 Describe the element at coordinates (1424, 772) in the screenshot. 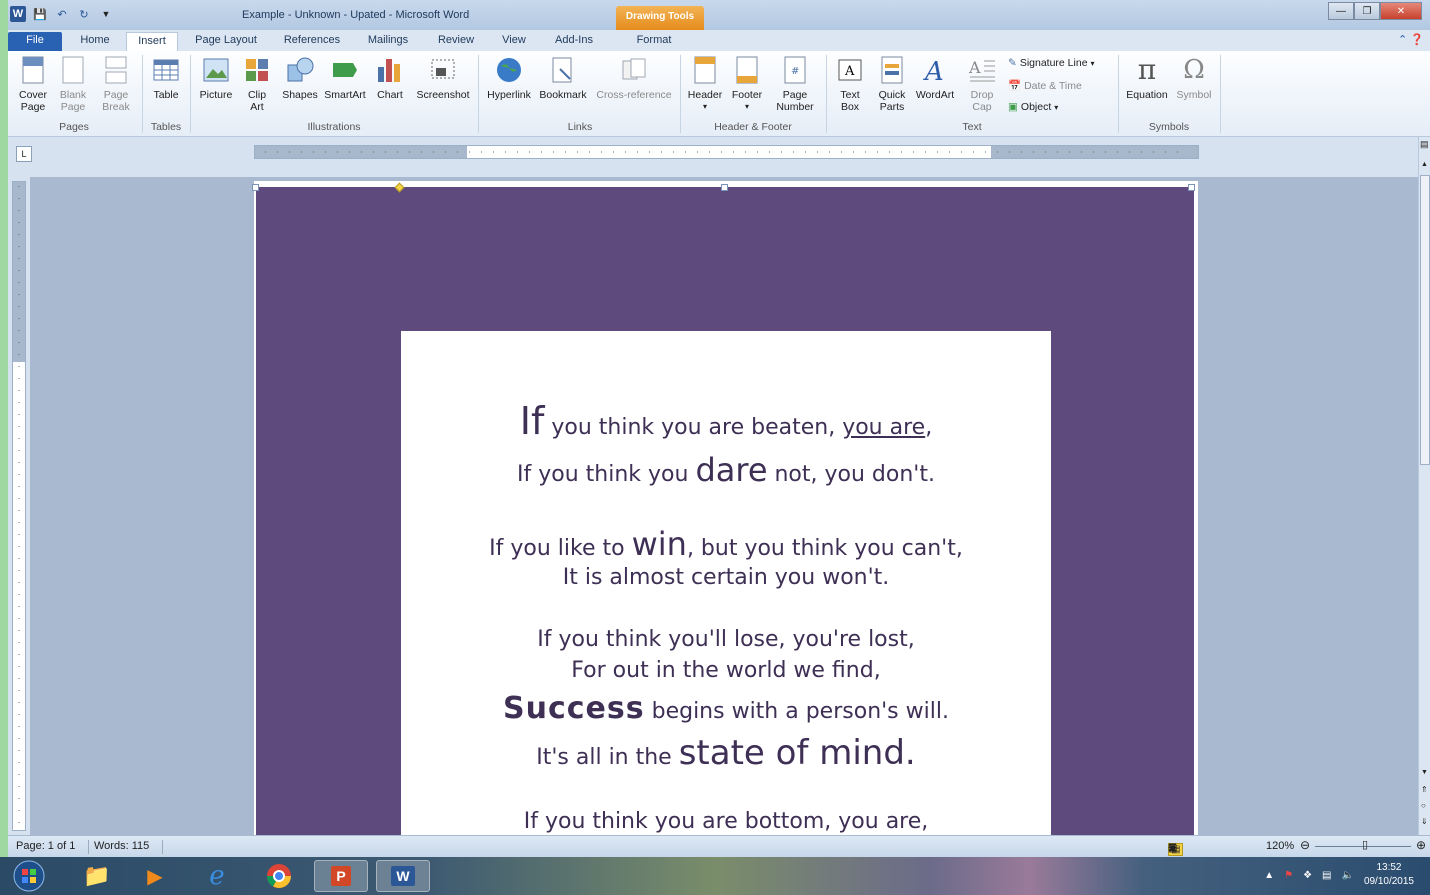

I see `scroll-down-icon: ▼` at that location.